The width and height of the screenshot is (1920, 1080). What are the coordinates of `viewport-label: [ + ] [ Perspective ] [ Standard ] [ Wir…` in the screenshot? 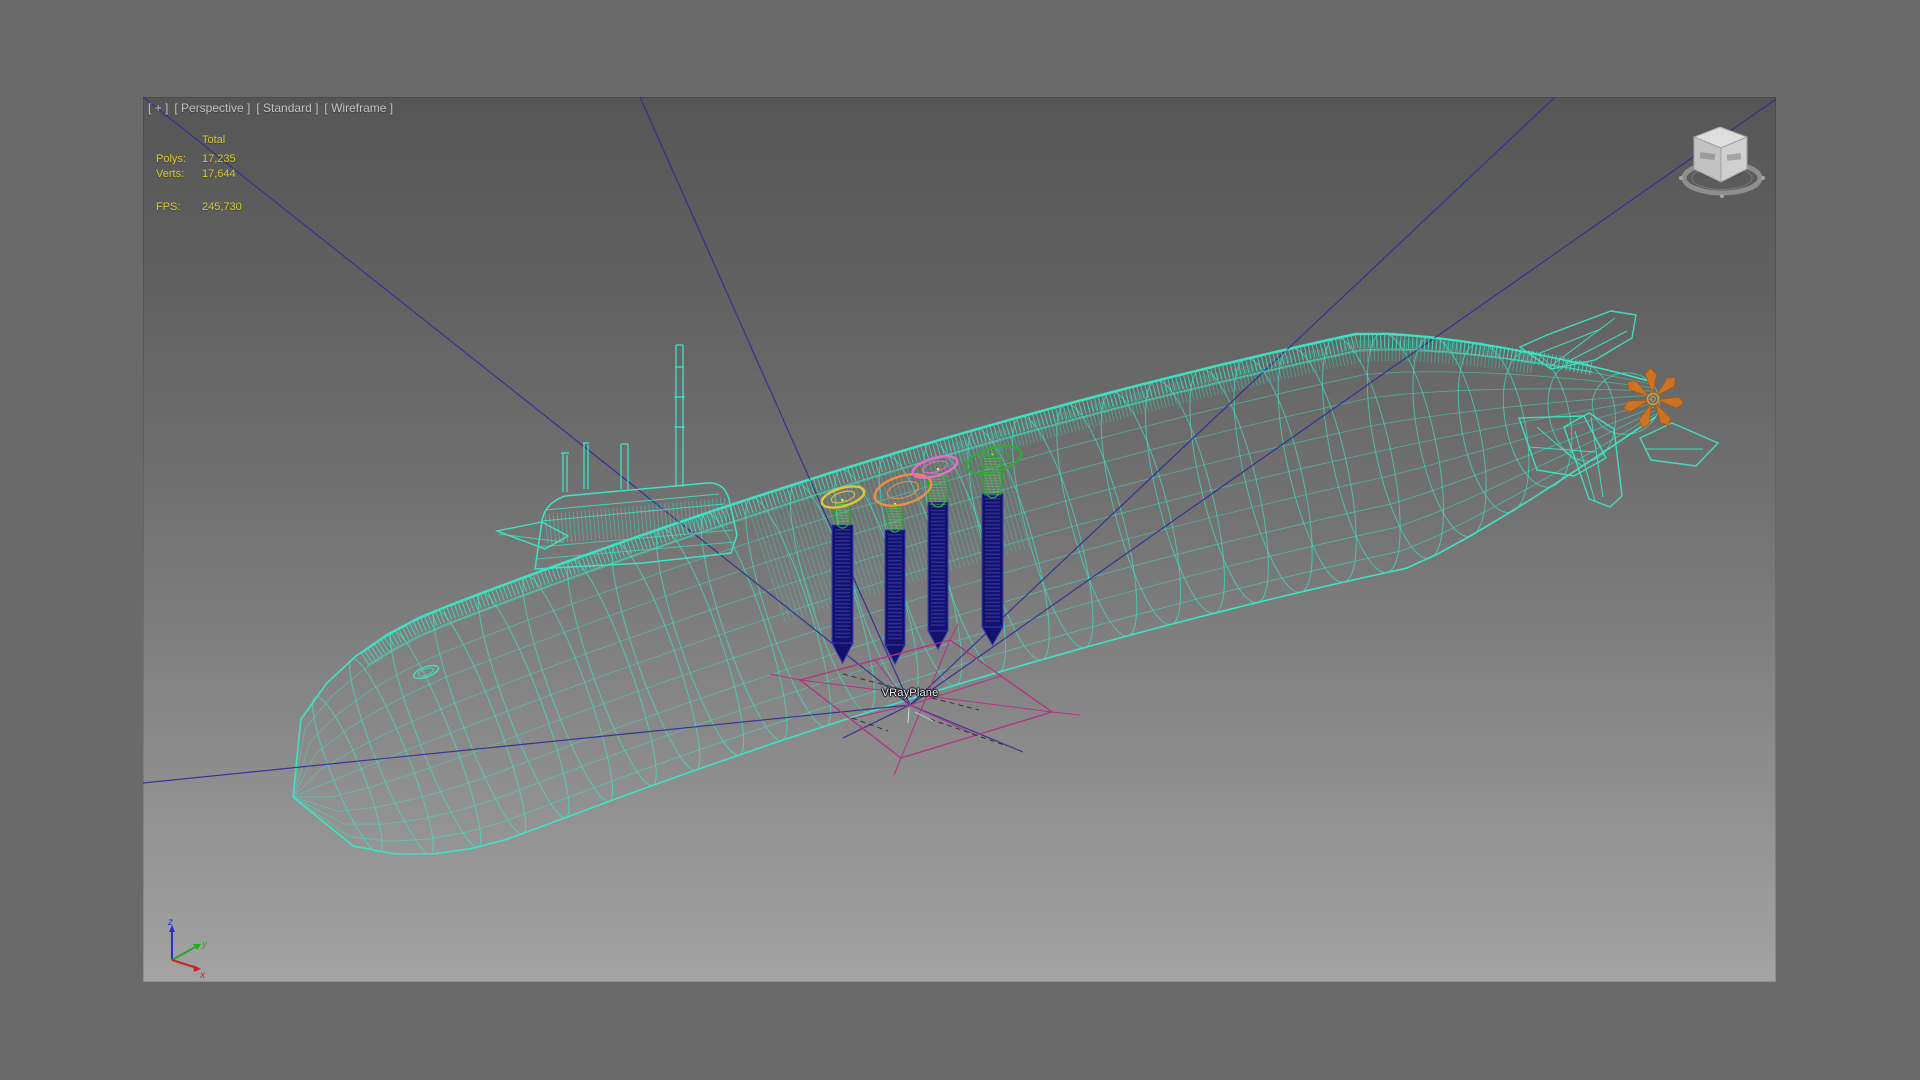 It's located at (270, 108).